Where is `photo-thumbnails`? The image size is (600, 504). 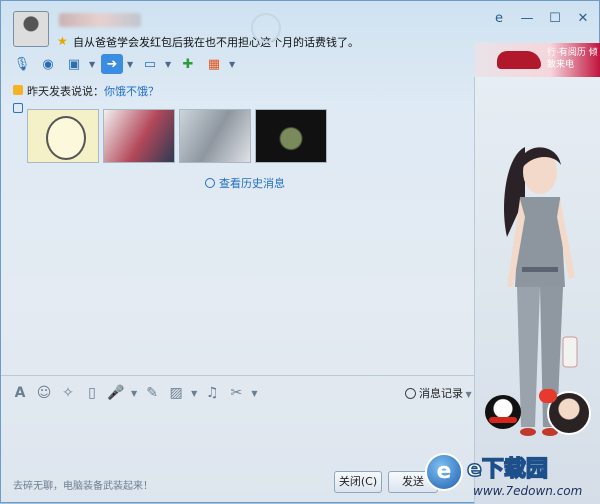
photo-thumbnails is located at coordinates (177, 136).